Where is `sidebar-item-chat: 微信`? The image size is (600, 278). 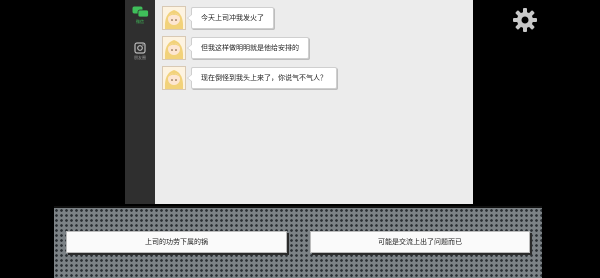 sidebar-item-chat: 微信 is located at coordinates (140, 15).